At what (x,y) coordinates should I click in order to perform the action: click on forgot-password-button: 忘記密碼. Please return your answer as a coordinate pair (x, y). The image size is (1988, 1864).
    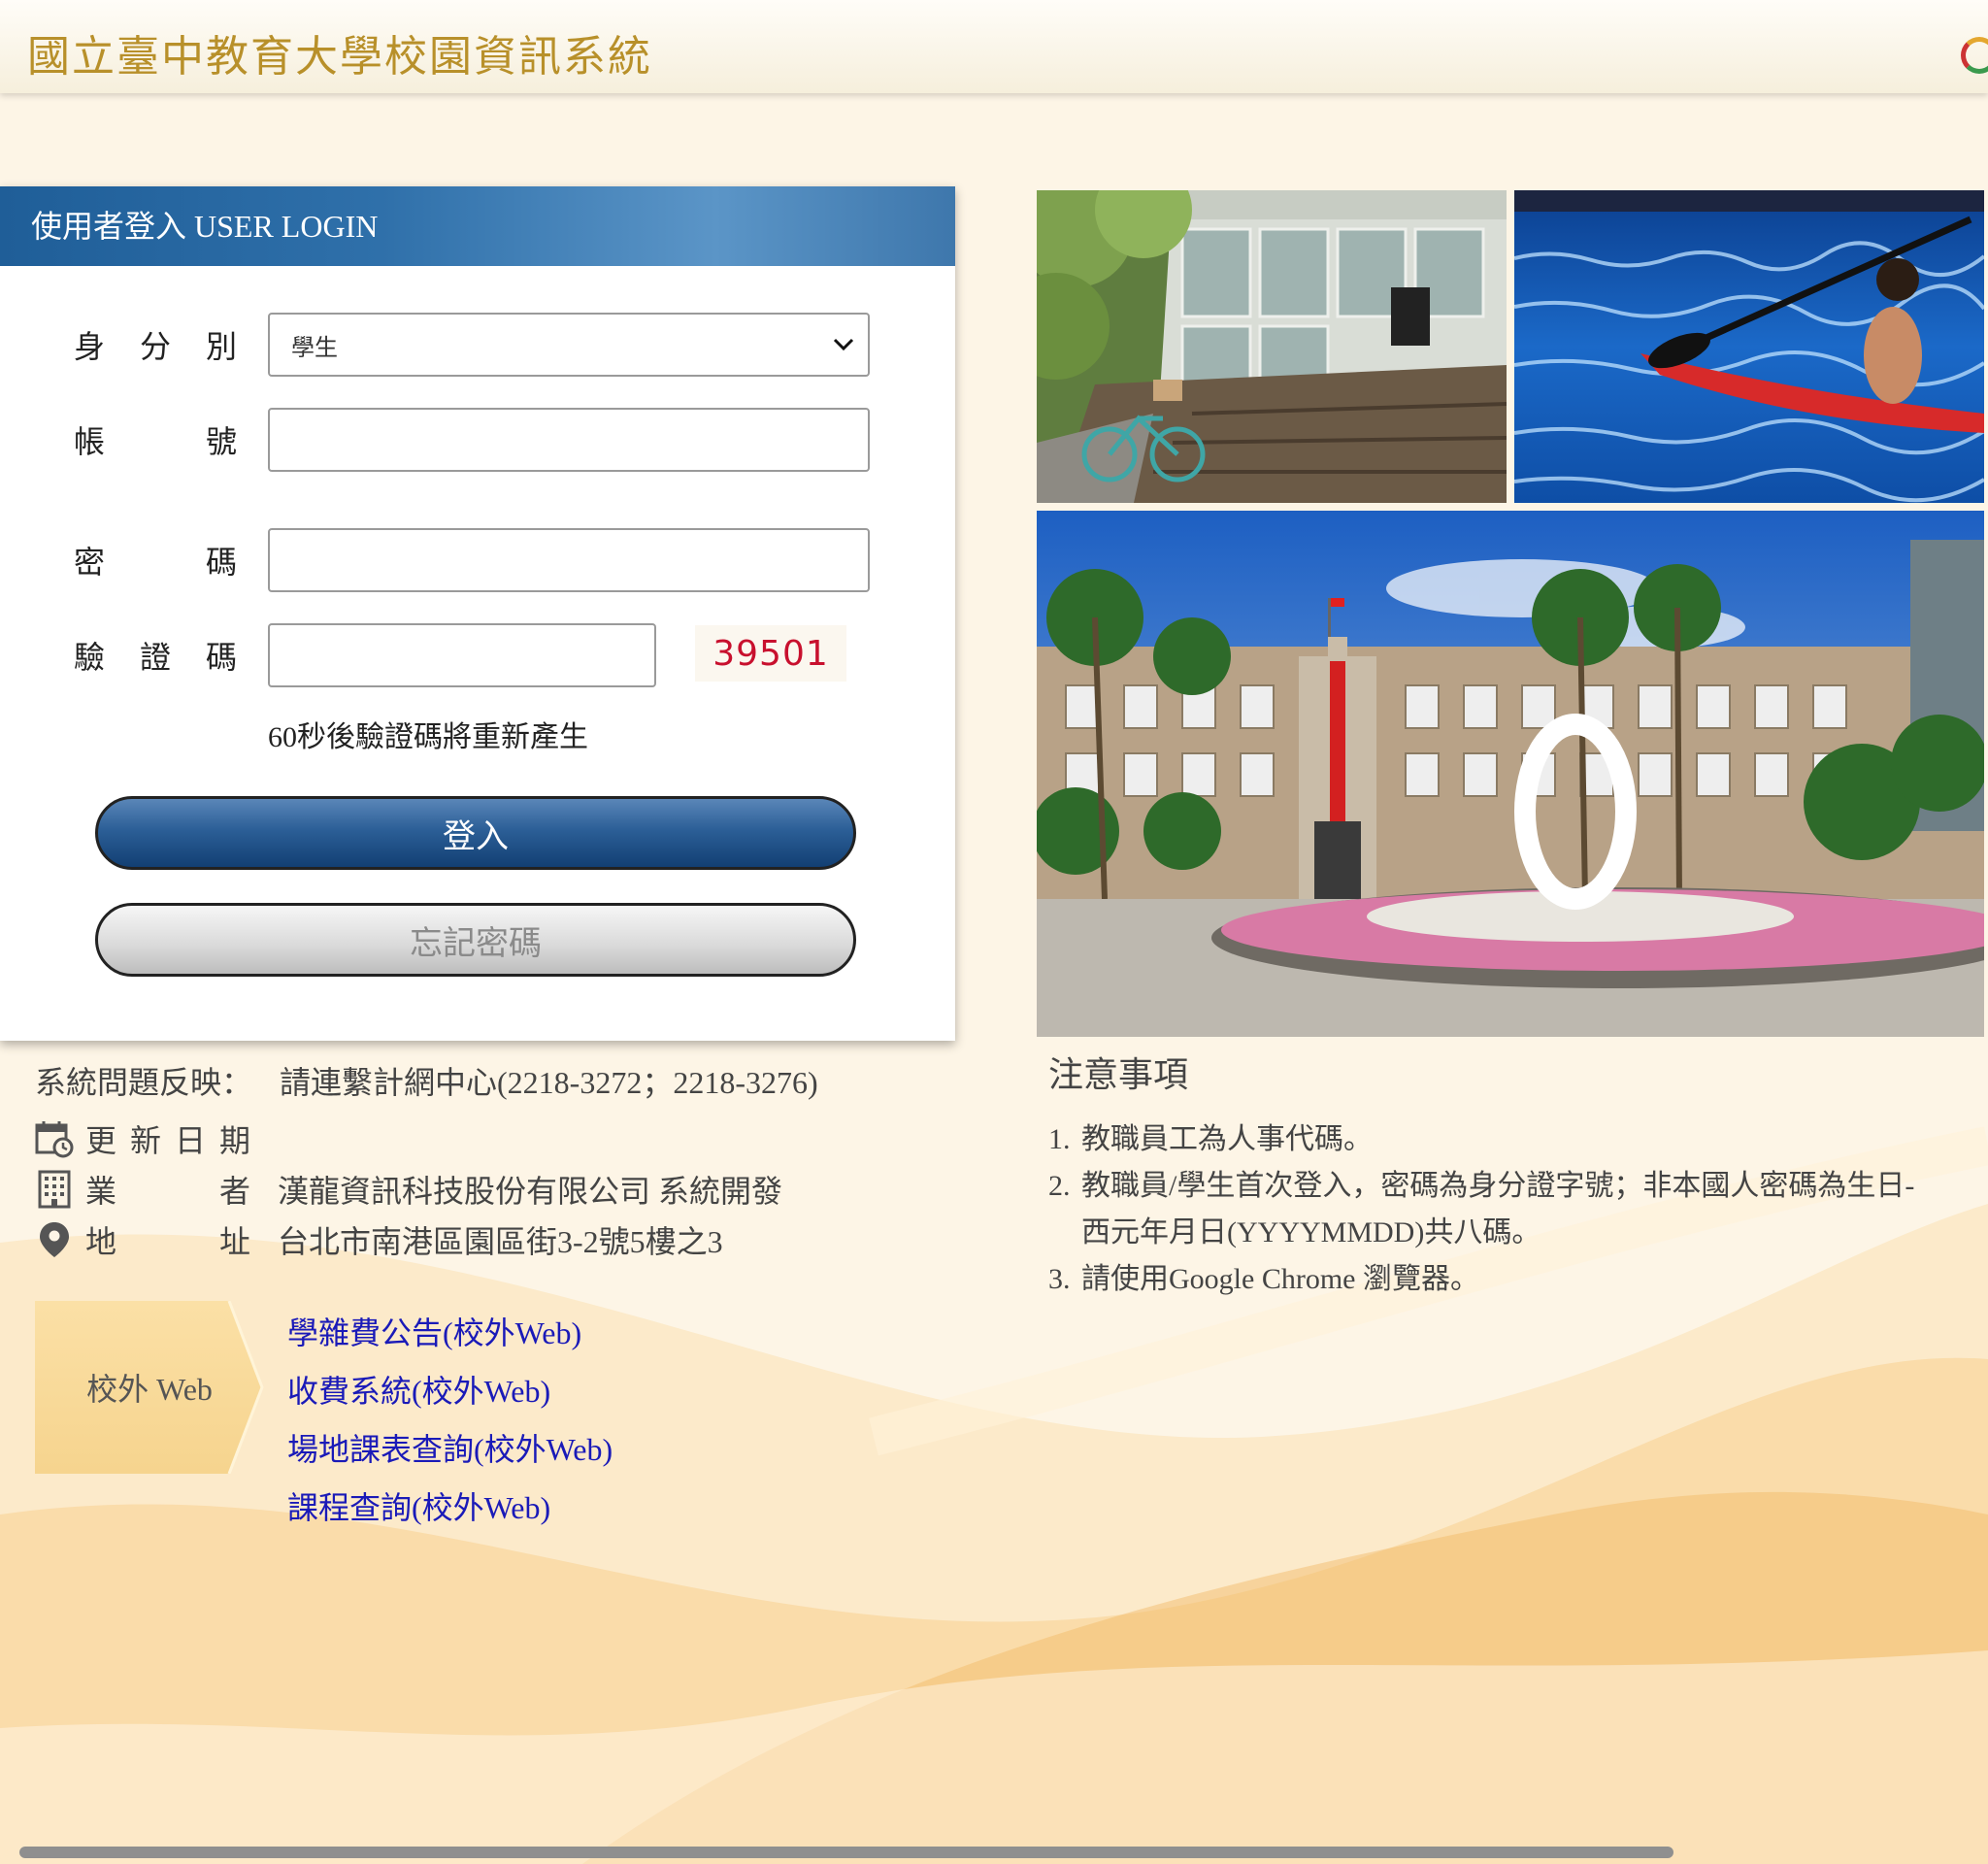
    Looking at the image, I should click on (476, 940).